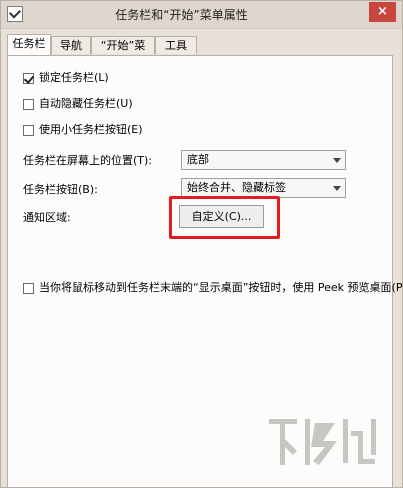 This screenshot has width=403, height=488. I want to click on position-value: 底部, so click(198, 159).